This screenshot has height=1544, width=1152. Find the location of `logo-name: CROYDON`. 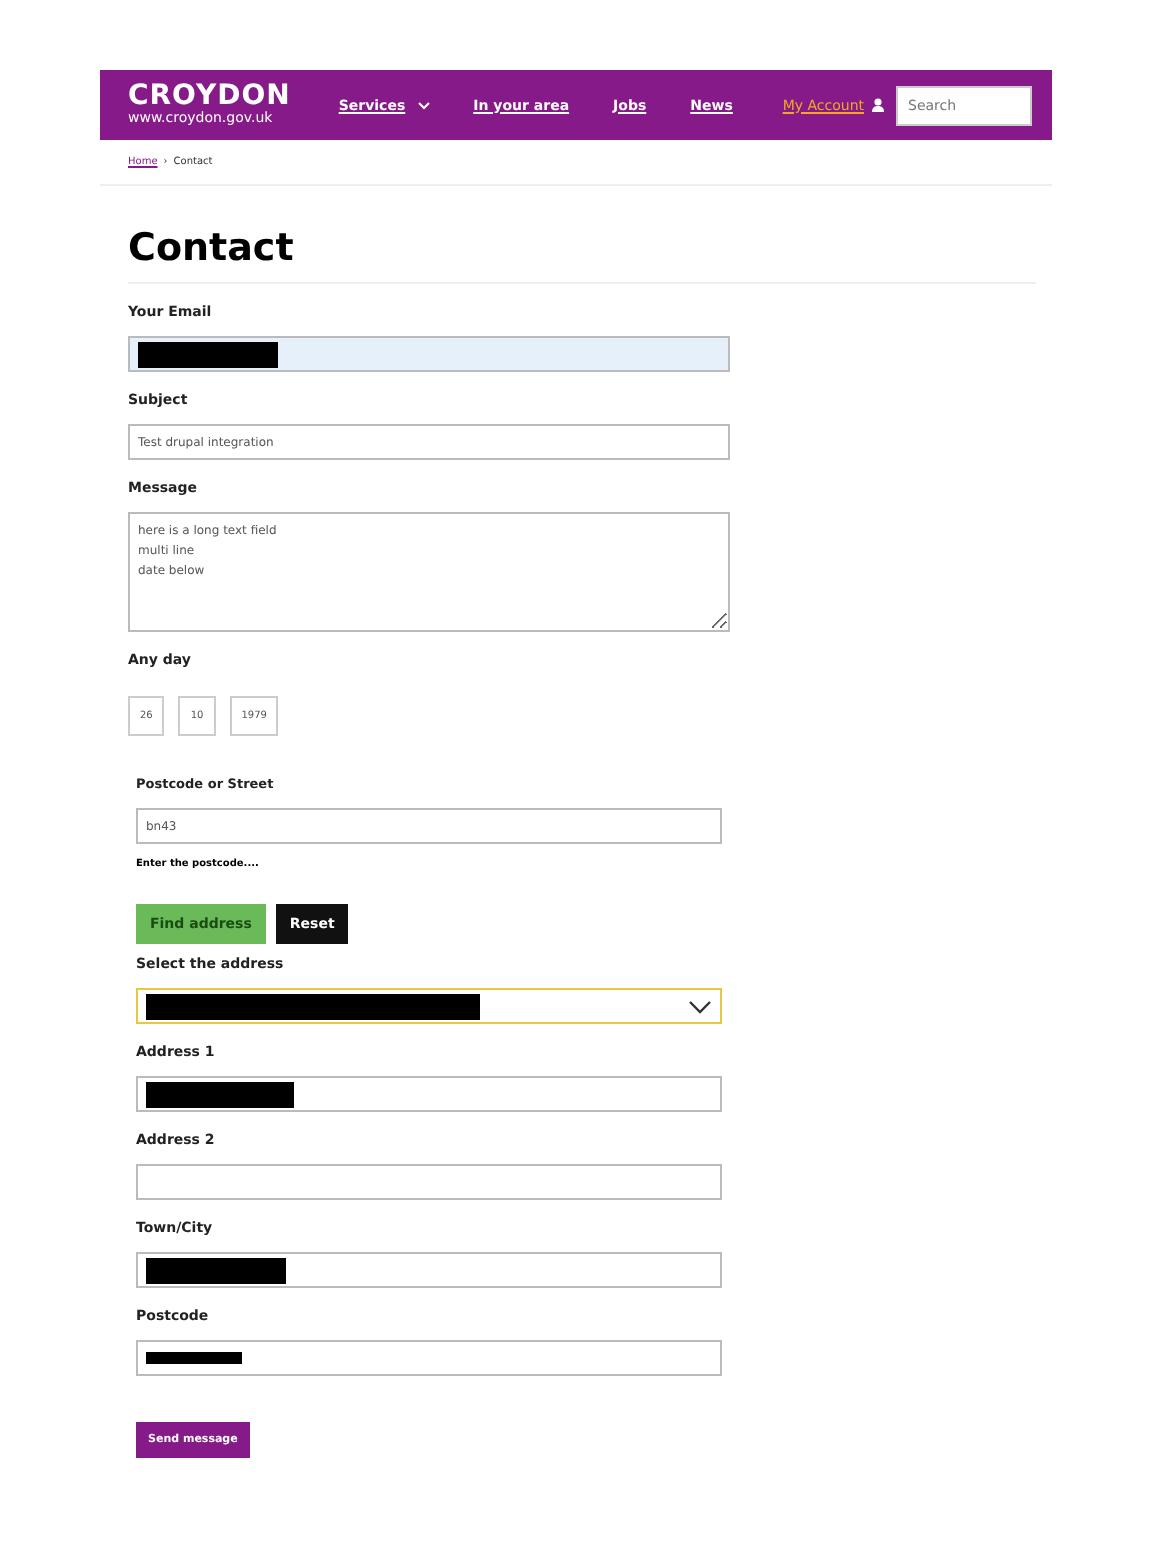

logo-name: CROYDON is located at coordinates (209, 96).